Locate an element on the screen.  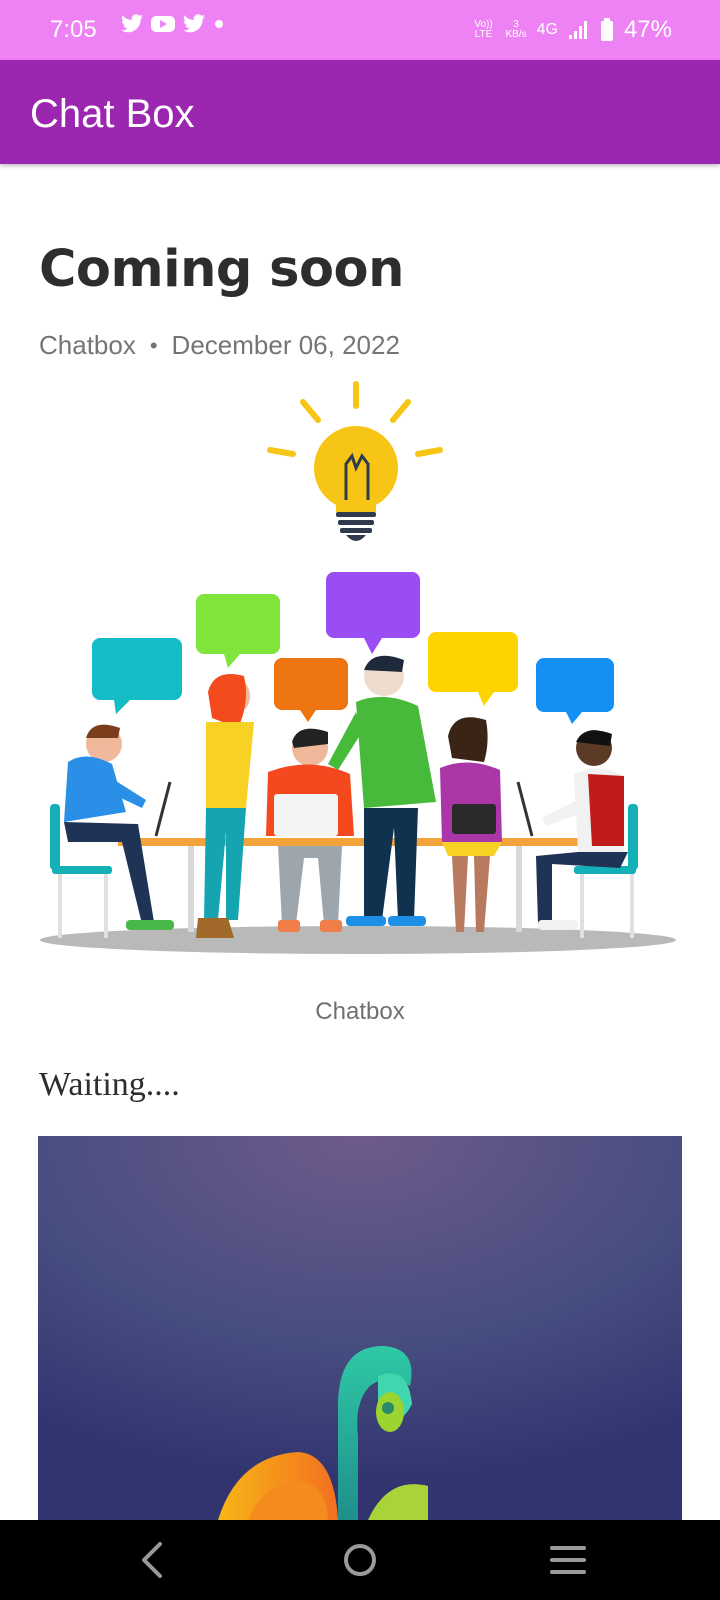
network-speed: 3 KB/s is located at coordinates (515, 30).